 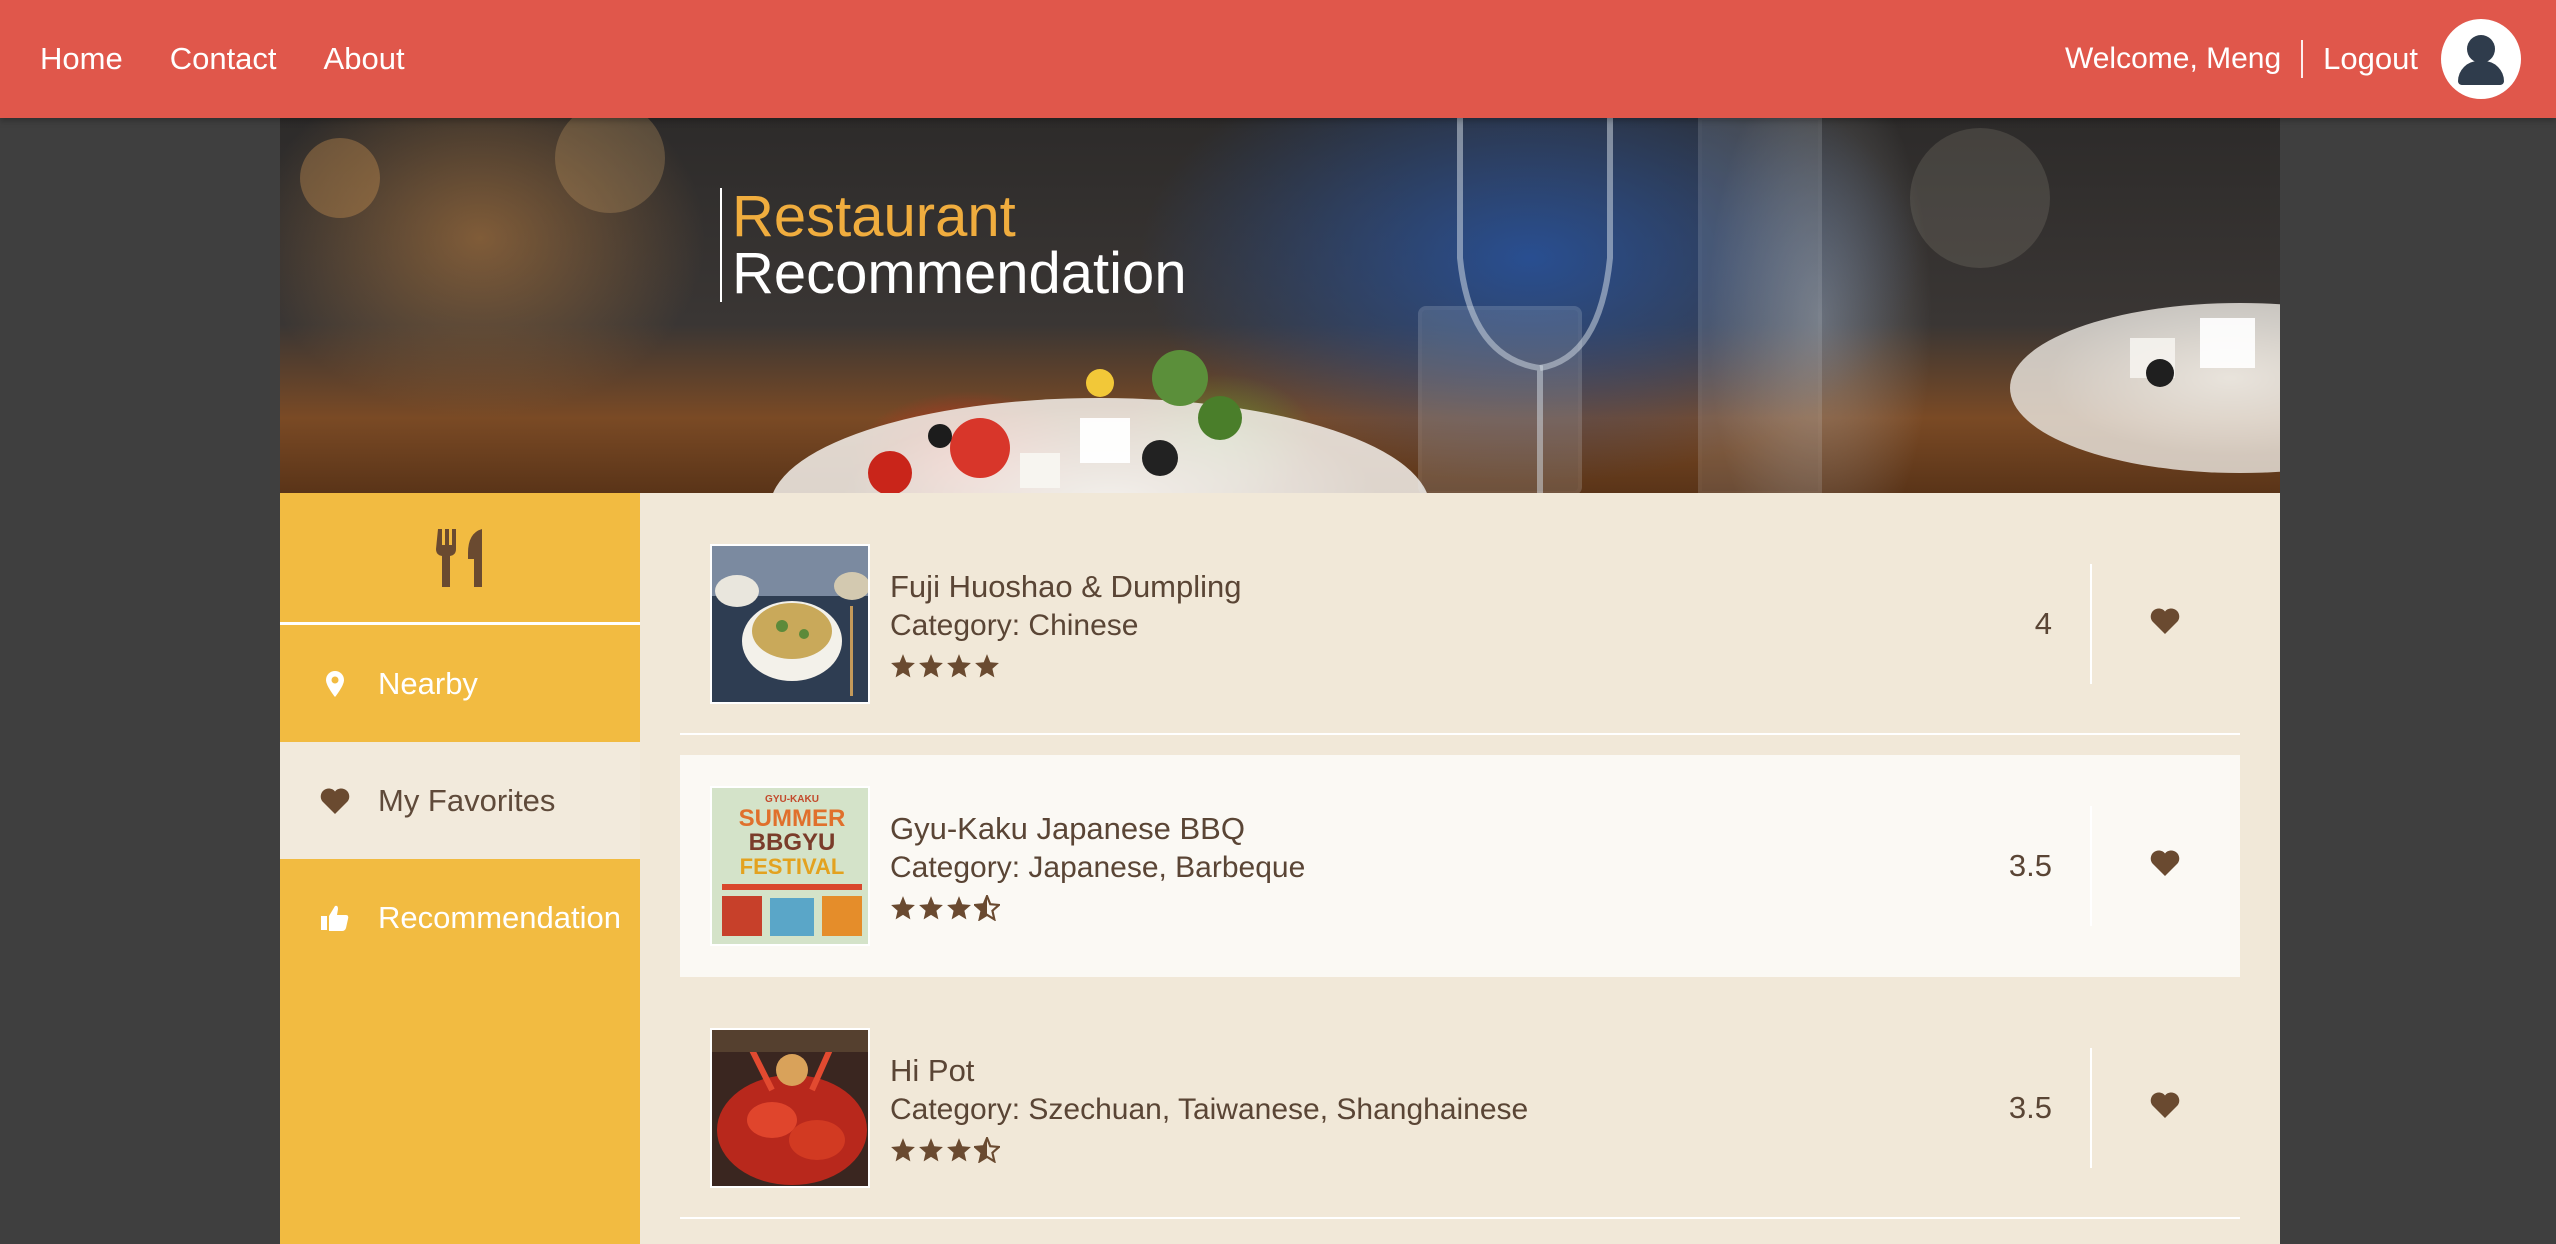 I want to click on nav-contact-link: Contact, so click(x=223, y=59).